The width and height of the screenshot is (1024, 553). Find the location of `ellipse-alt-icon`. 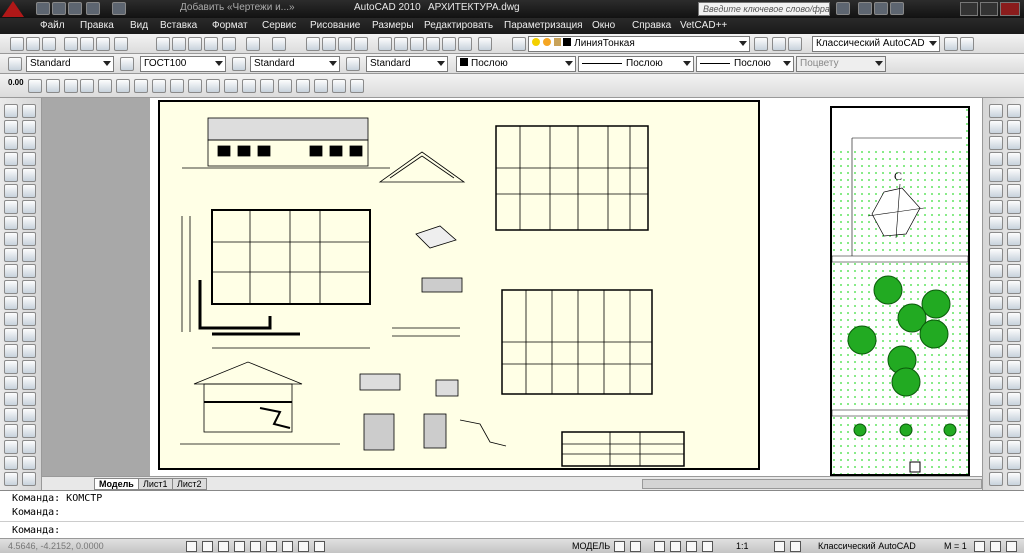

ellipse-alt-icon is located at coordinates (29, 255).